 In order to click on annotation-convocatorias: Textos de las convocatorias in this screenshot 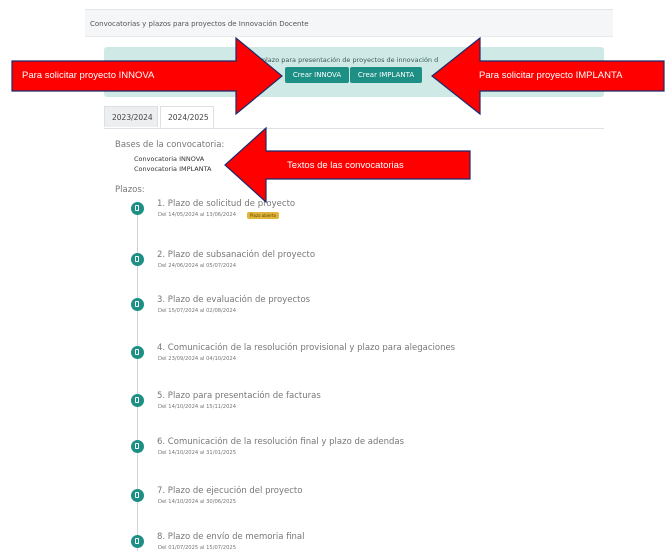, I will do `click(345, 165)`.